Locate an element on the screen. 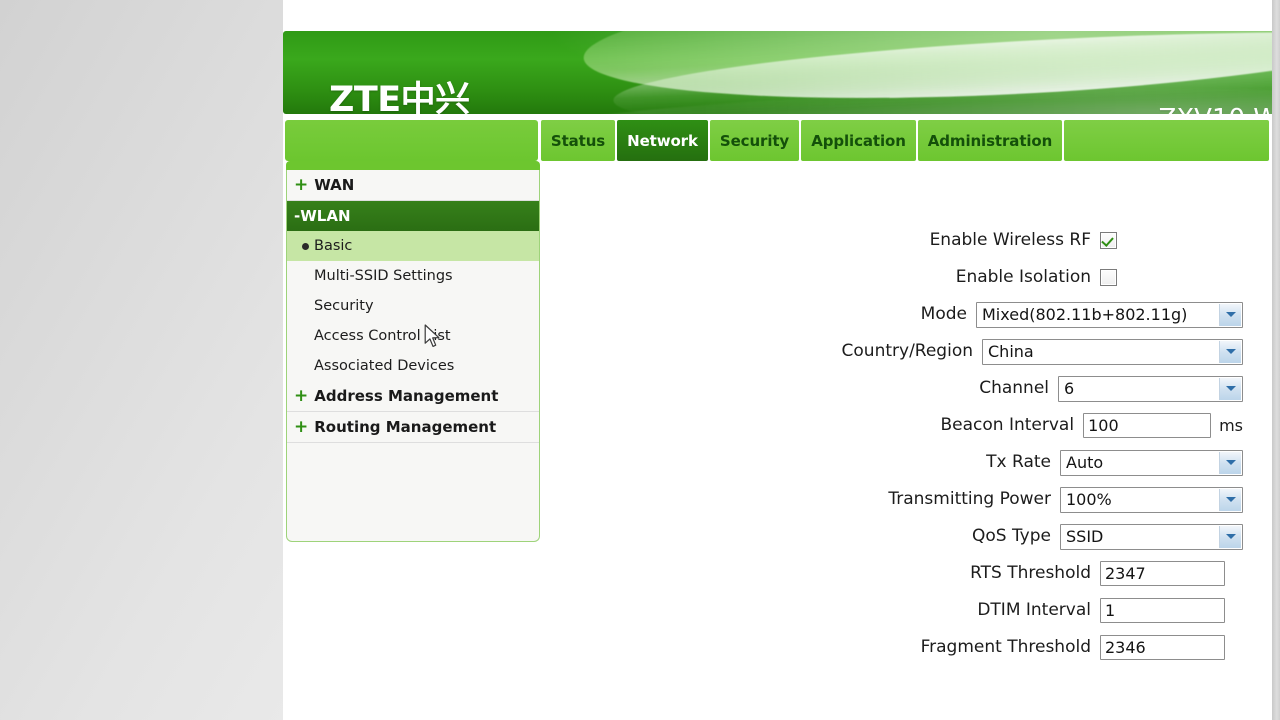 The height and width of the screenshot is (720, 1280). sidebar-item-multi-ssid-settings: Multi-SSID Settings is located at coordinates (413, 276).